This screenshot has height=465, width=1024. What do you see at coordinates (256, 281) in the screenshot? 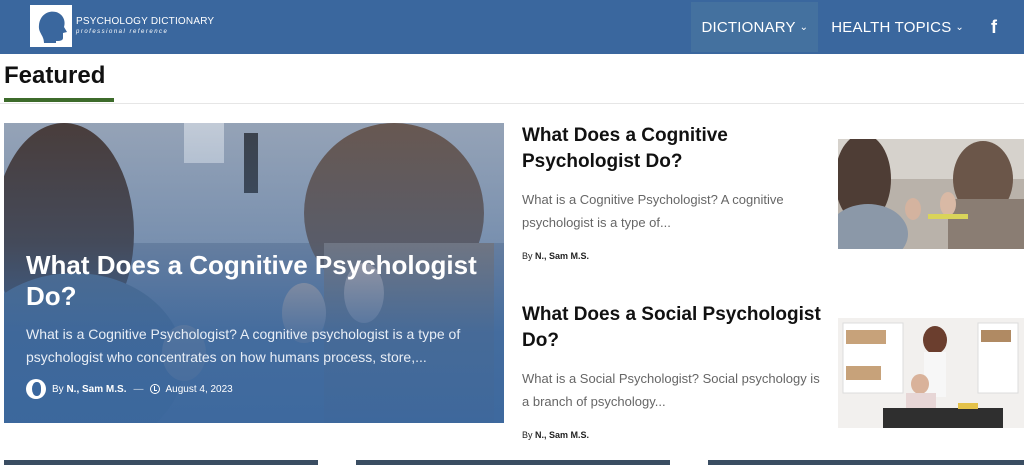
I see `hero-title: What Does a Cognitive Psychologist Do?` at bounding box center [256, 281].